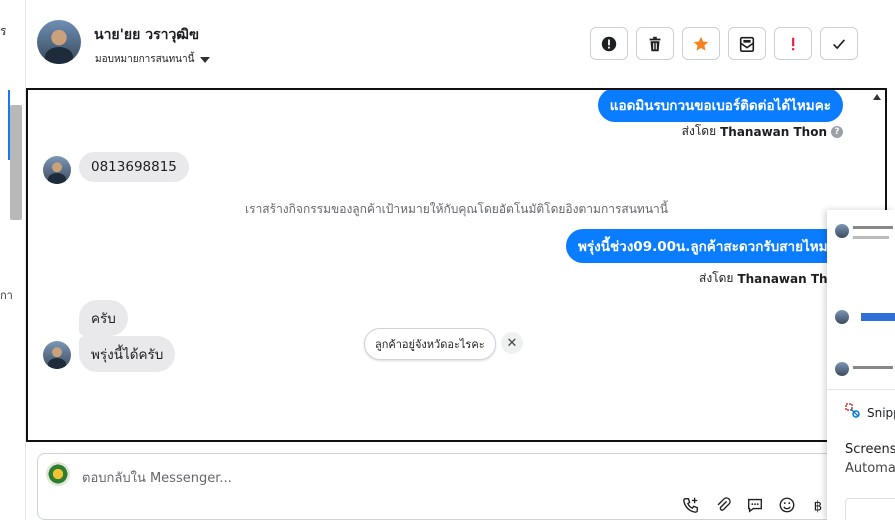 Image resolution: width=895 pixels, height=520 pixels. What do you see at coordinates (145, 59) in the screenshot?
I see `assign-label: มอบหมายการสนทนานี้` at bounding box center [145, 59].